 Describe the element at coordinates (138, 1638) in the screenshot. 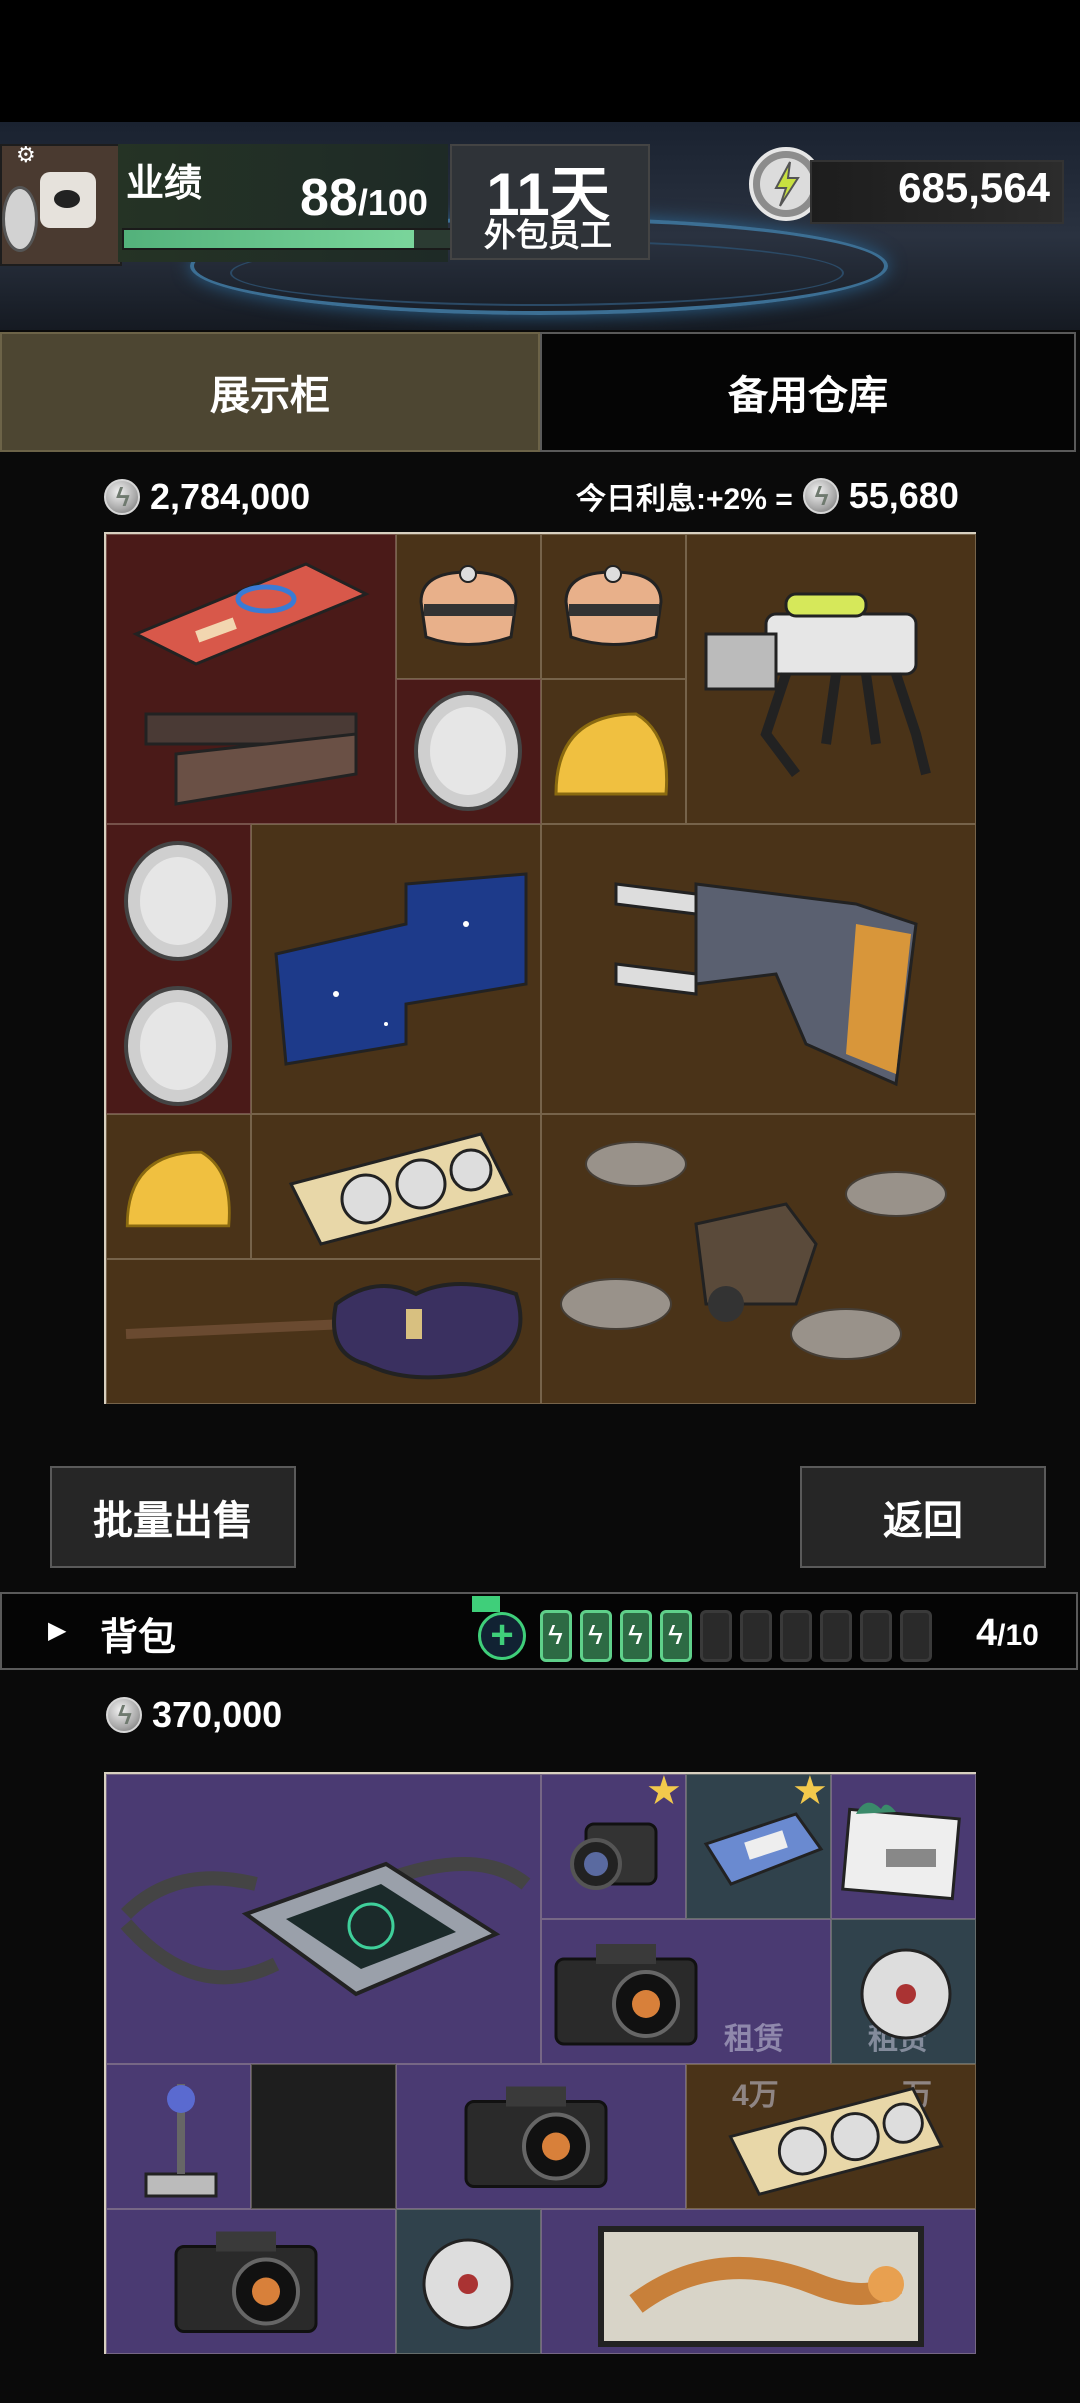

I see `backpack-title: 背包` at that location.